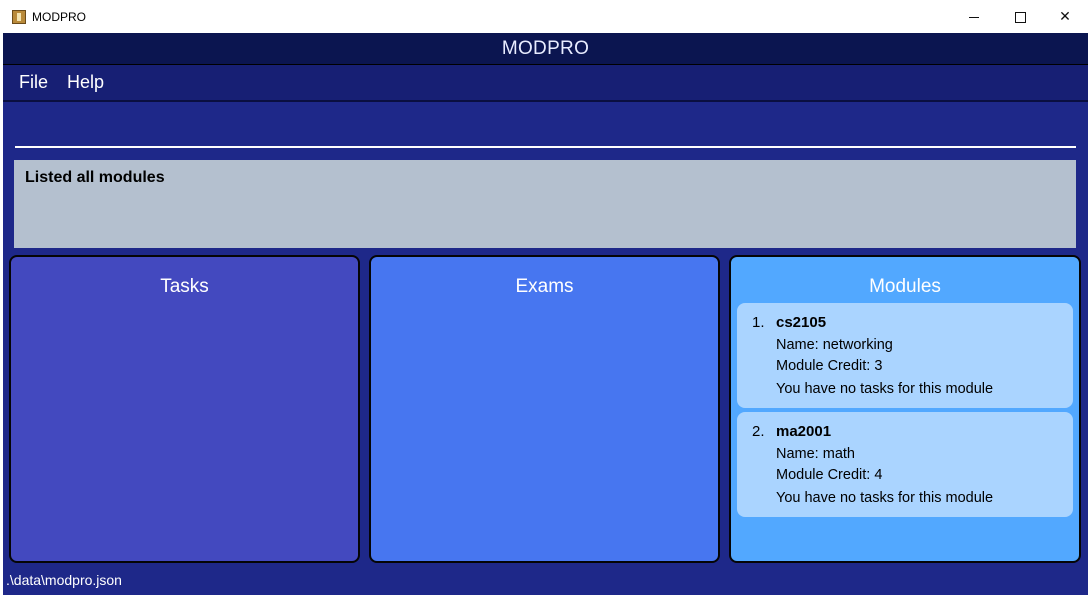 The image size is (1091, 598). Describe the element at coordinates (64, 580) in the screenshot. I see `data-file-path: .\data\modpro.json` at that location.